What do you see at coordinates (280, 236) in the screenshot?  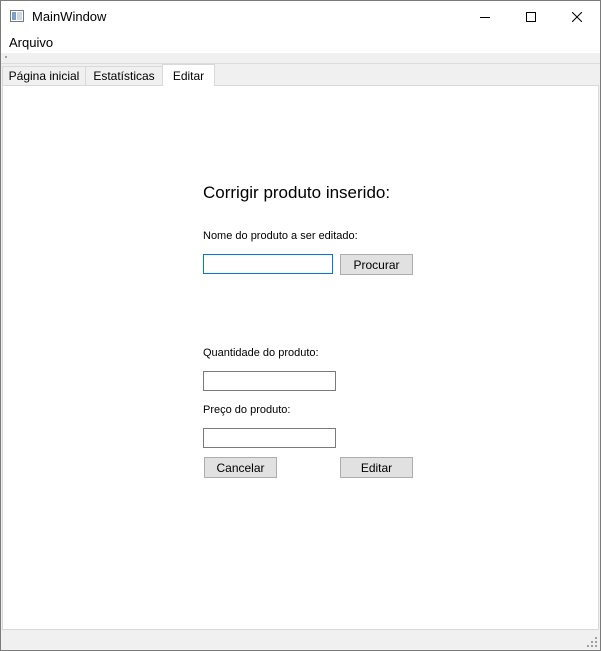 I see `product-name-label: Nome do produto a ser editado:` at bounding box center [280, 236].